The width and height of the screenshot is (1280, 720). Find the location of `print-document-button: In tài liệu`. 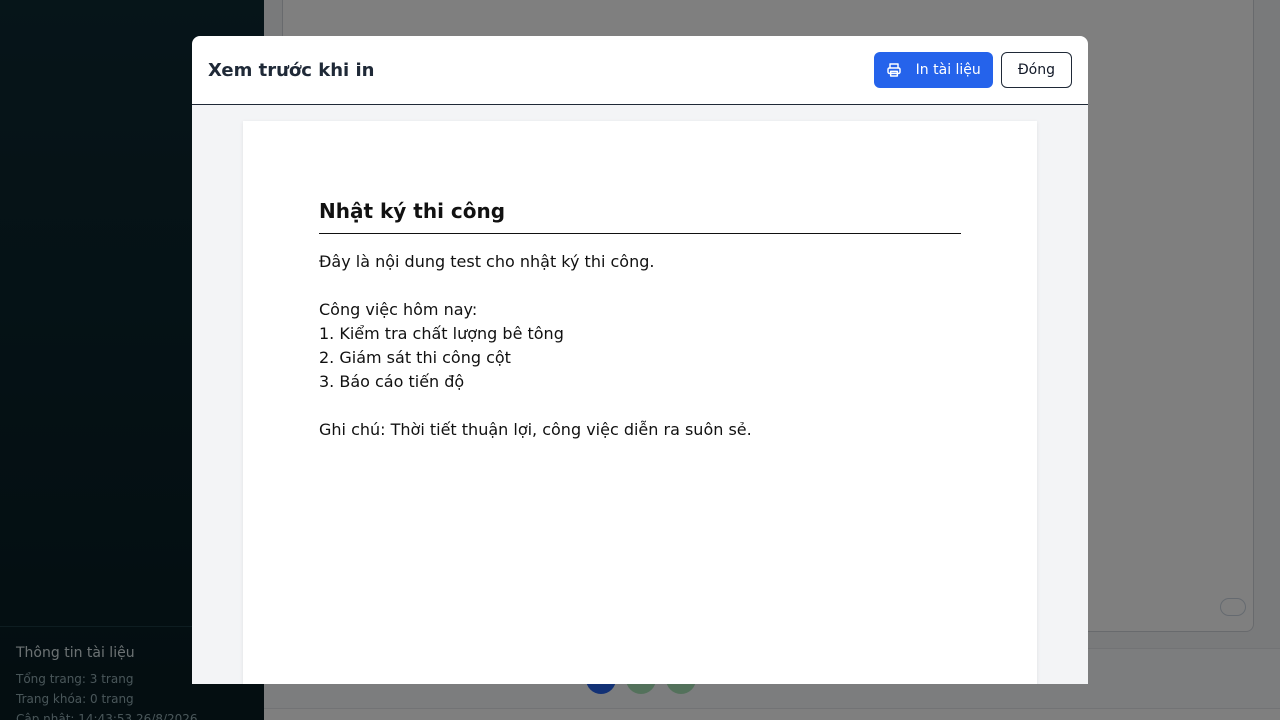

print-document-button: In tài liệu is located at coordinates (933, 70).